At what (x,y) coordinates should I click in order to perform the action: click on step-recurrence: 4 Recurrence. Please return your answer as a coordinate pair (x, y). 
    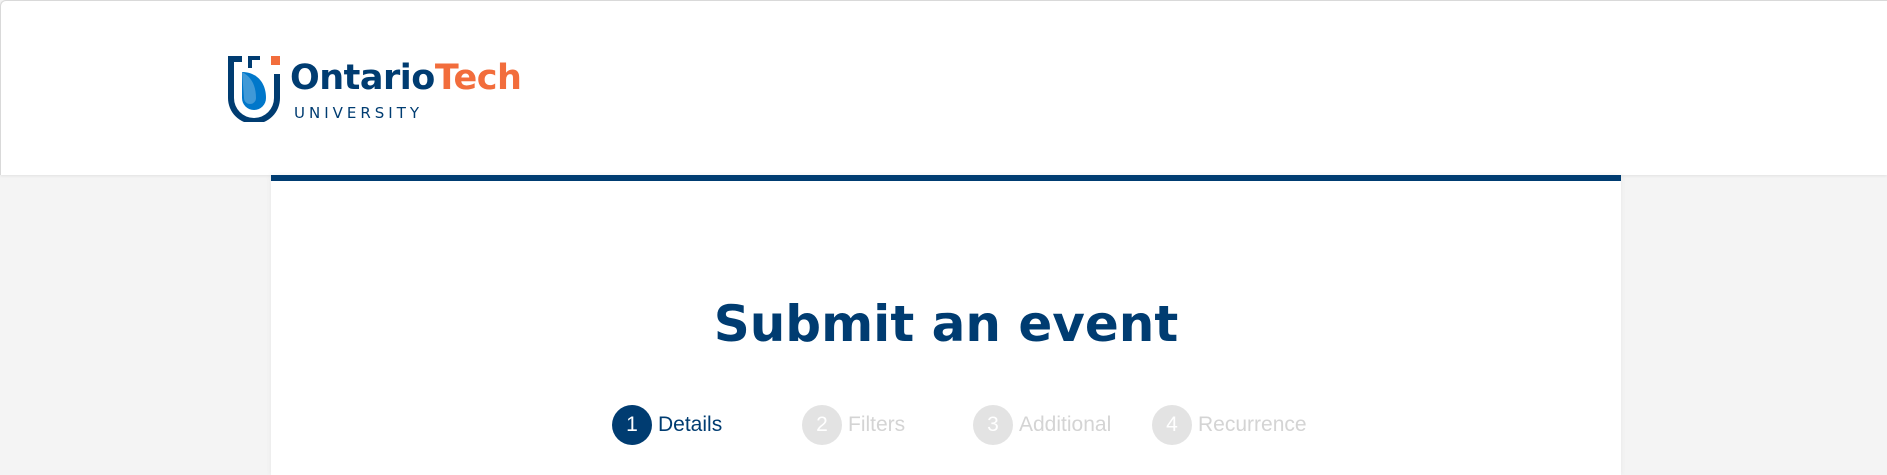
    Looking at the image, I should click on (1229, 425).